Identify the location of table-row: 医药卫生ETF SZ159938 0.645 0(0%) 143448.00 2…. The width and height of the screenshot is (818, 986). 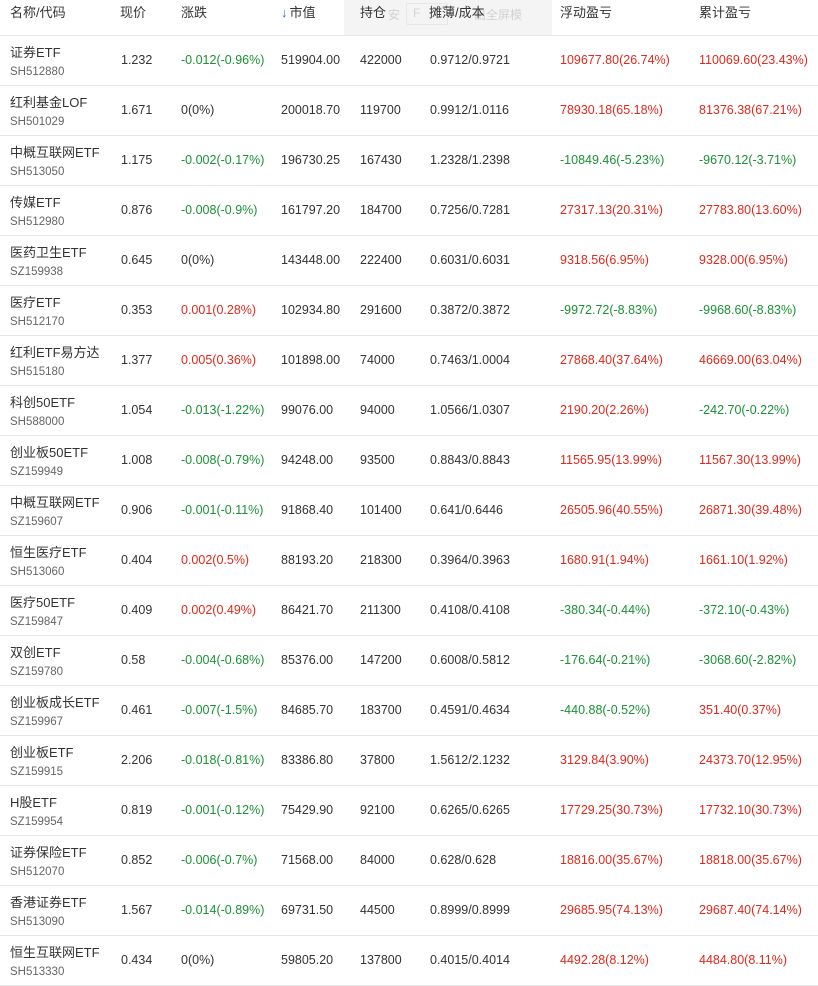
(409, 261).